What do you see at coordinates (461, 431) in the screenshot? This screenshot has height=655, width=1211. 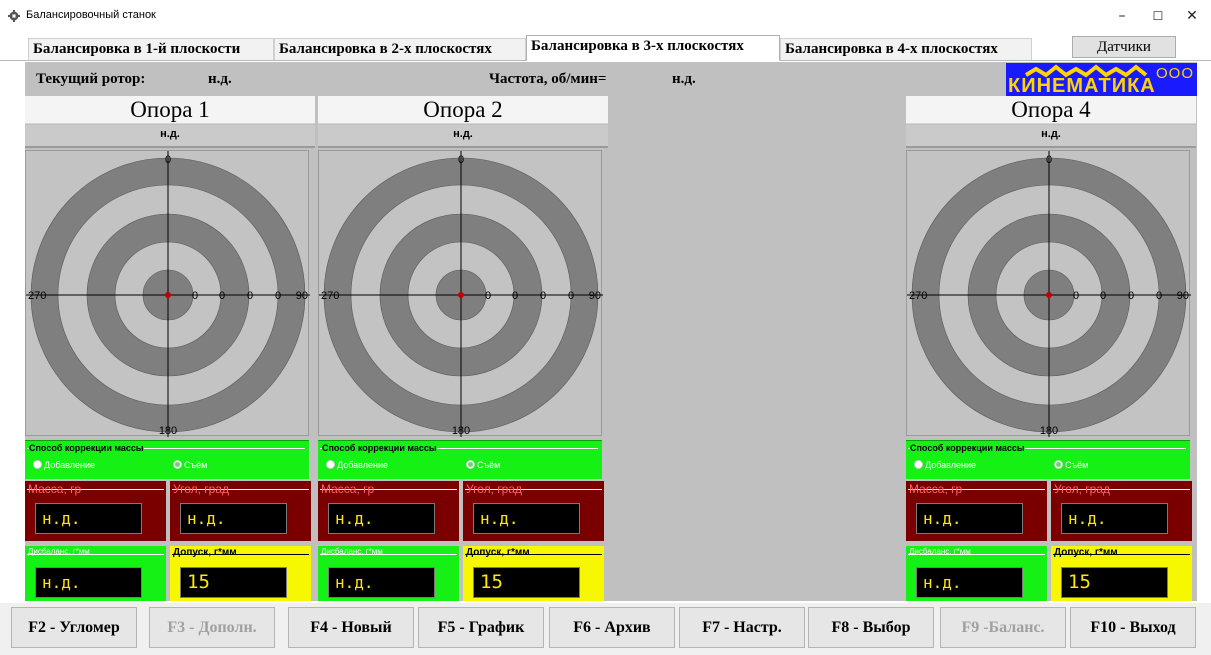 I see `angle-label-180: 180` at bounding box center [461, 431].